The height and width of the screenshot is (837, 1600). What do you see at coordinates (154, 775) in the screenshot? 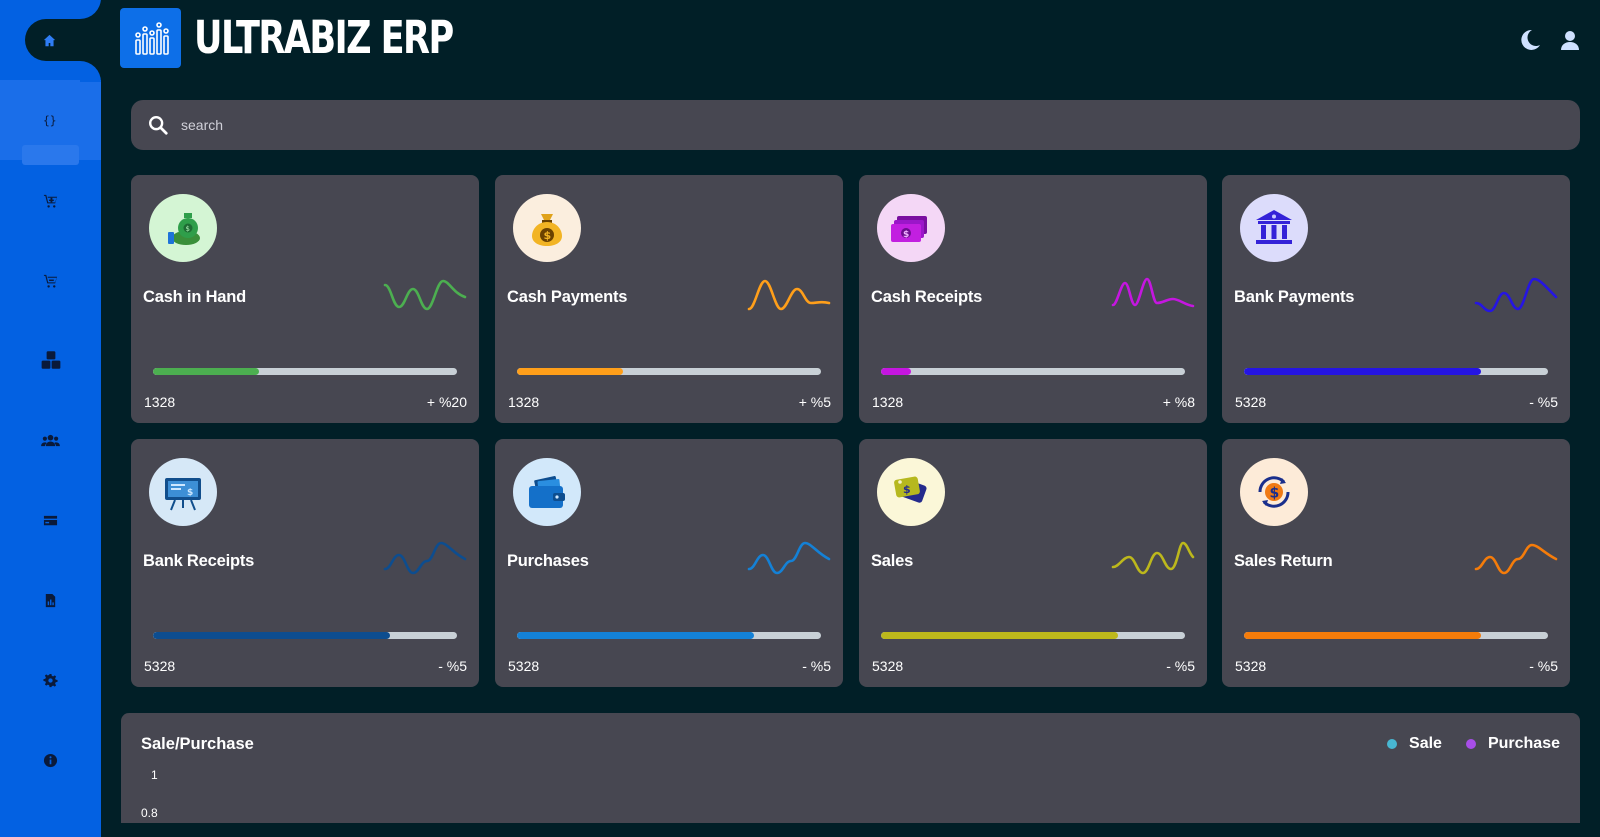
I see `y-tick-label: 1` at bounding box center [154, 775].